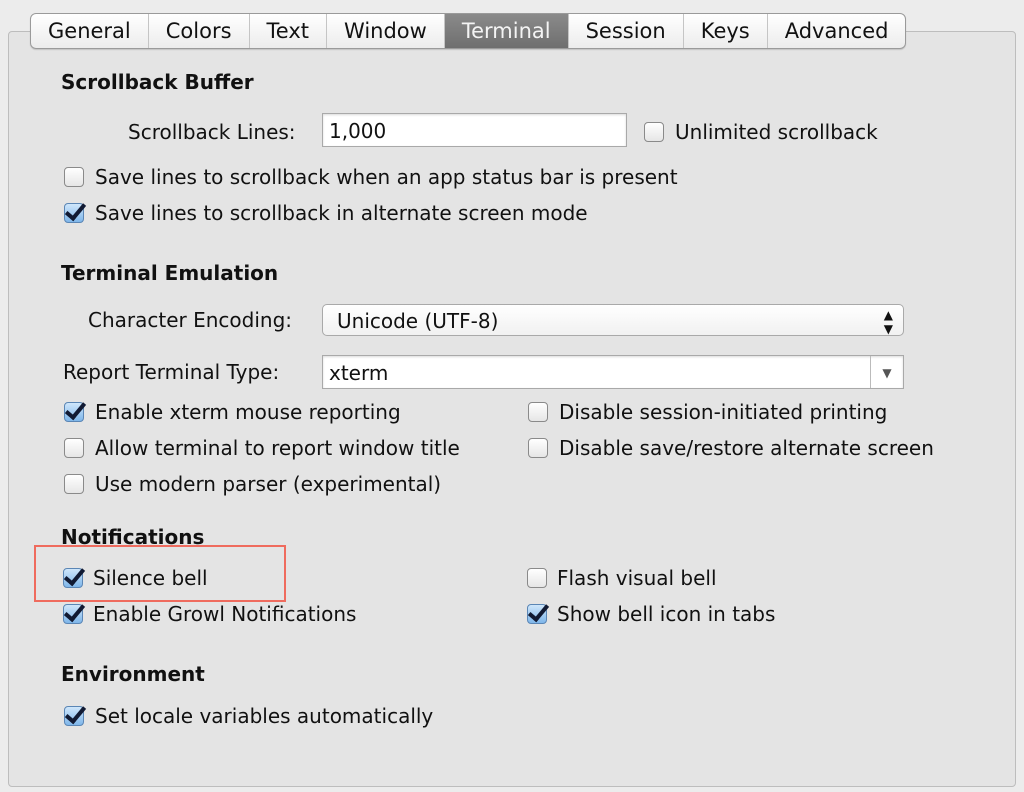 The width and height of the screenshot is (1024, 792). I want to click on disable-printing-checkbox, so click(538, 412).